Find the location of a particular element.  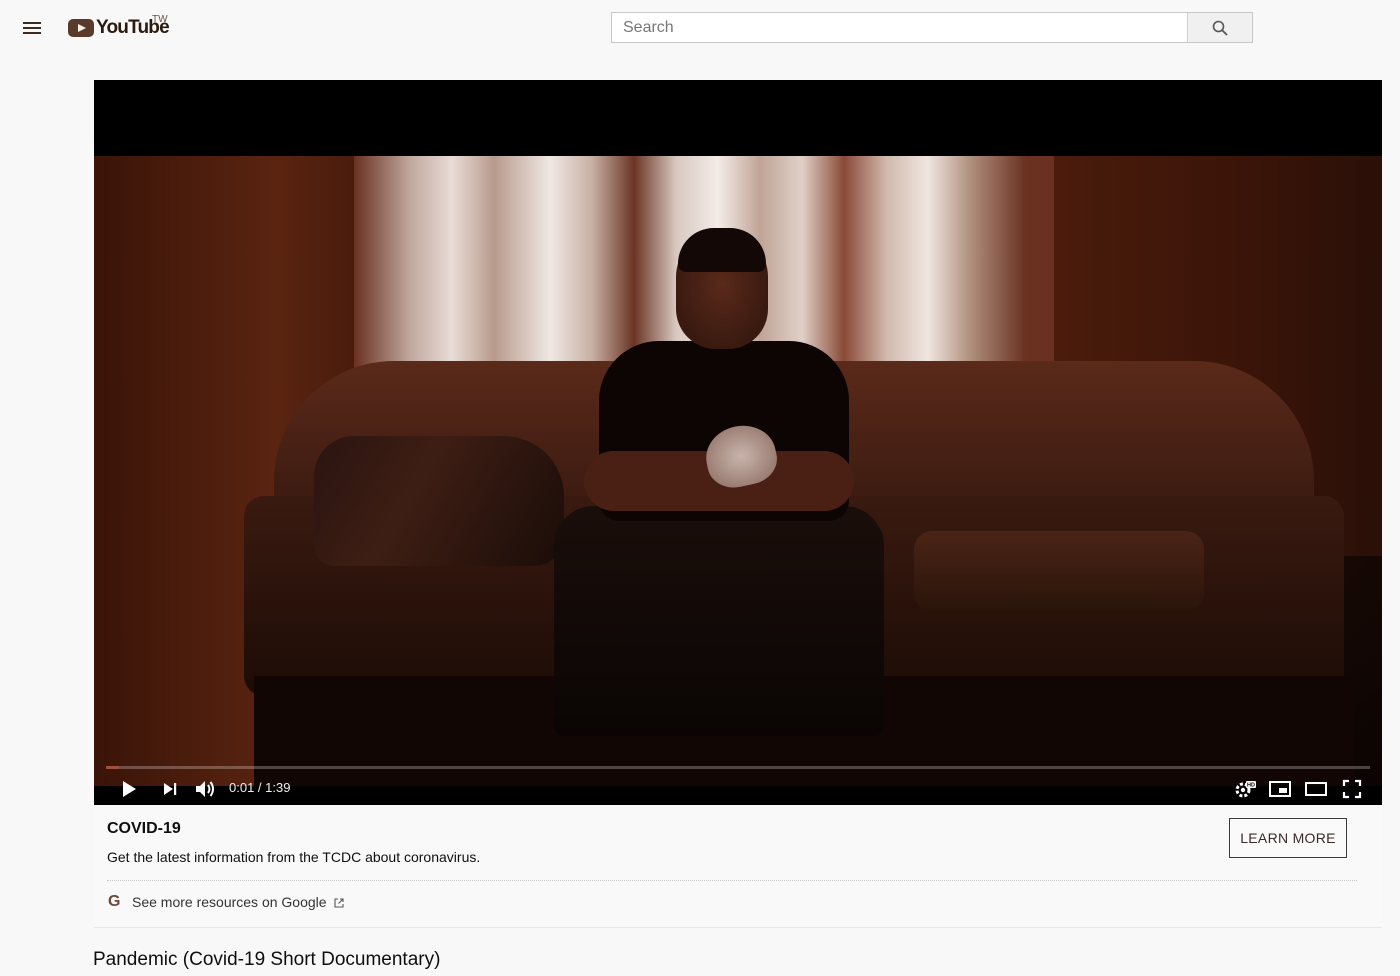

search-icon is located at coordinates (1220, 28).